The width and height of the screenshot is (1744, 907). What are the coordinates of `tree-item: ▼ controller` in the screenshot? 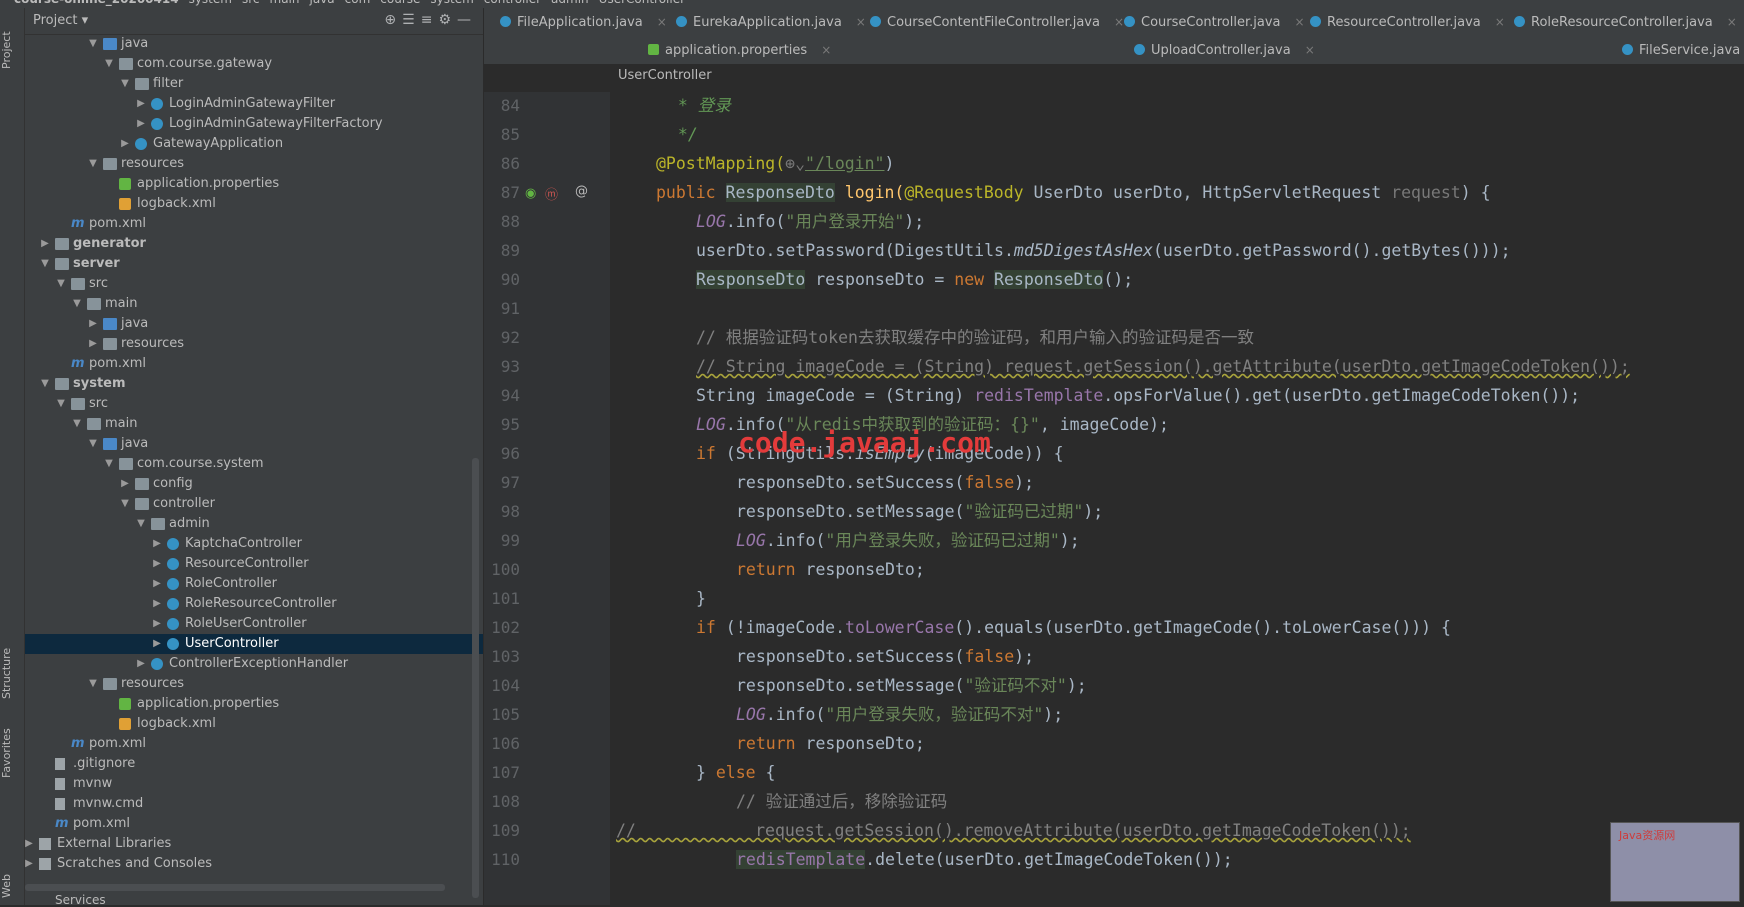 It's located at (254, 504).